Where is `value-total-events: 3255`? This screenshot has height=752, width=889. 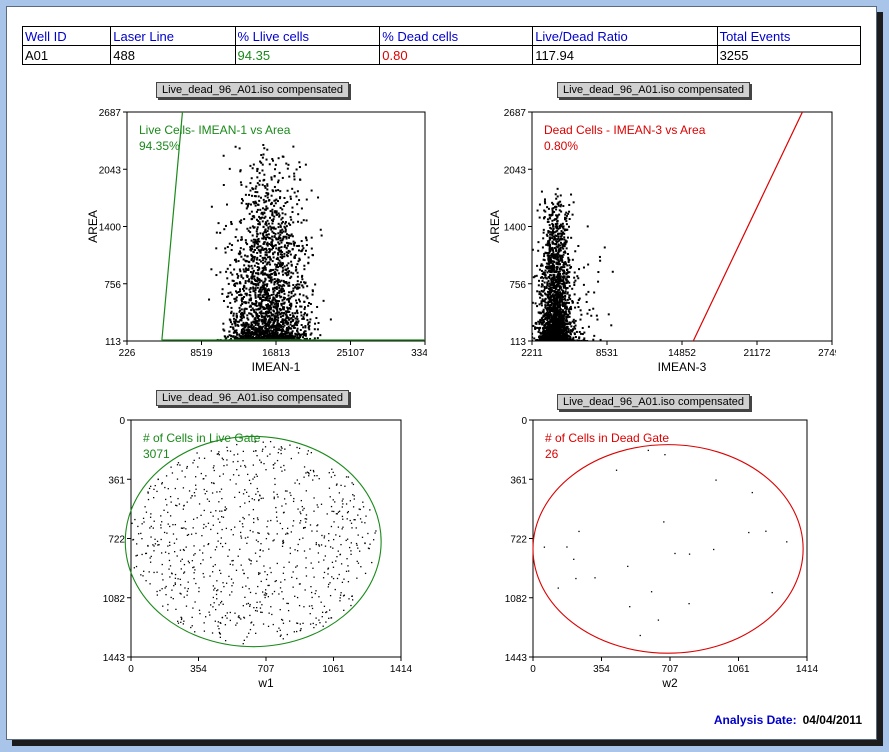
value-total-events: 3255 is located at coordinates (789, 55).